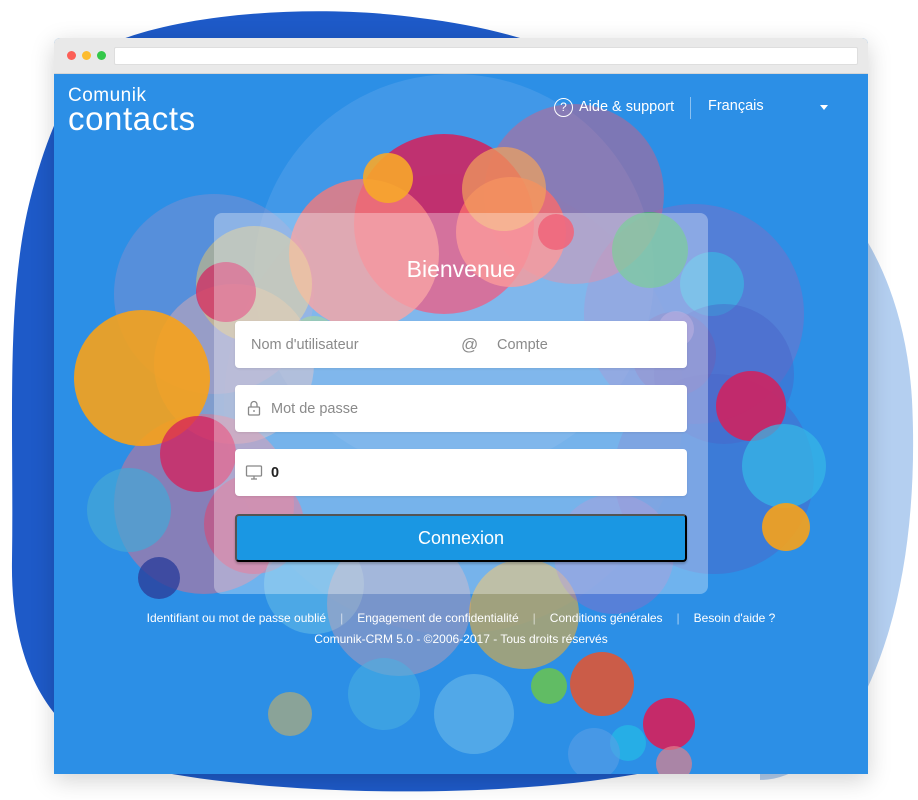 The width and height of the screenshot is (918, 800). Describe the element at coordinates (471, 472) in the screenshot. I see `station-input` at that location.